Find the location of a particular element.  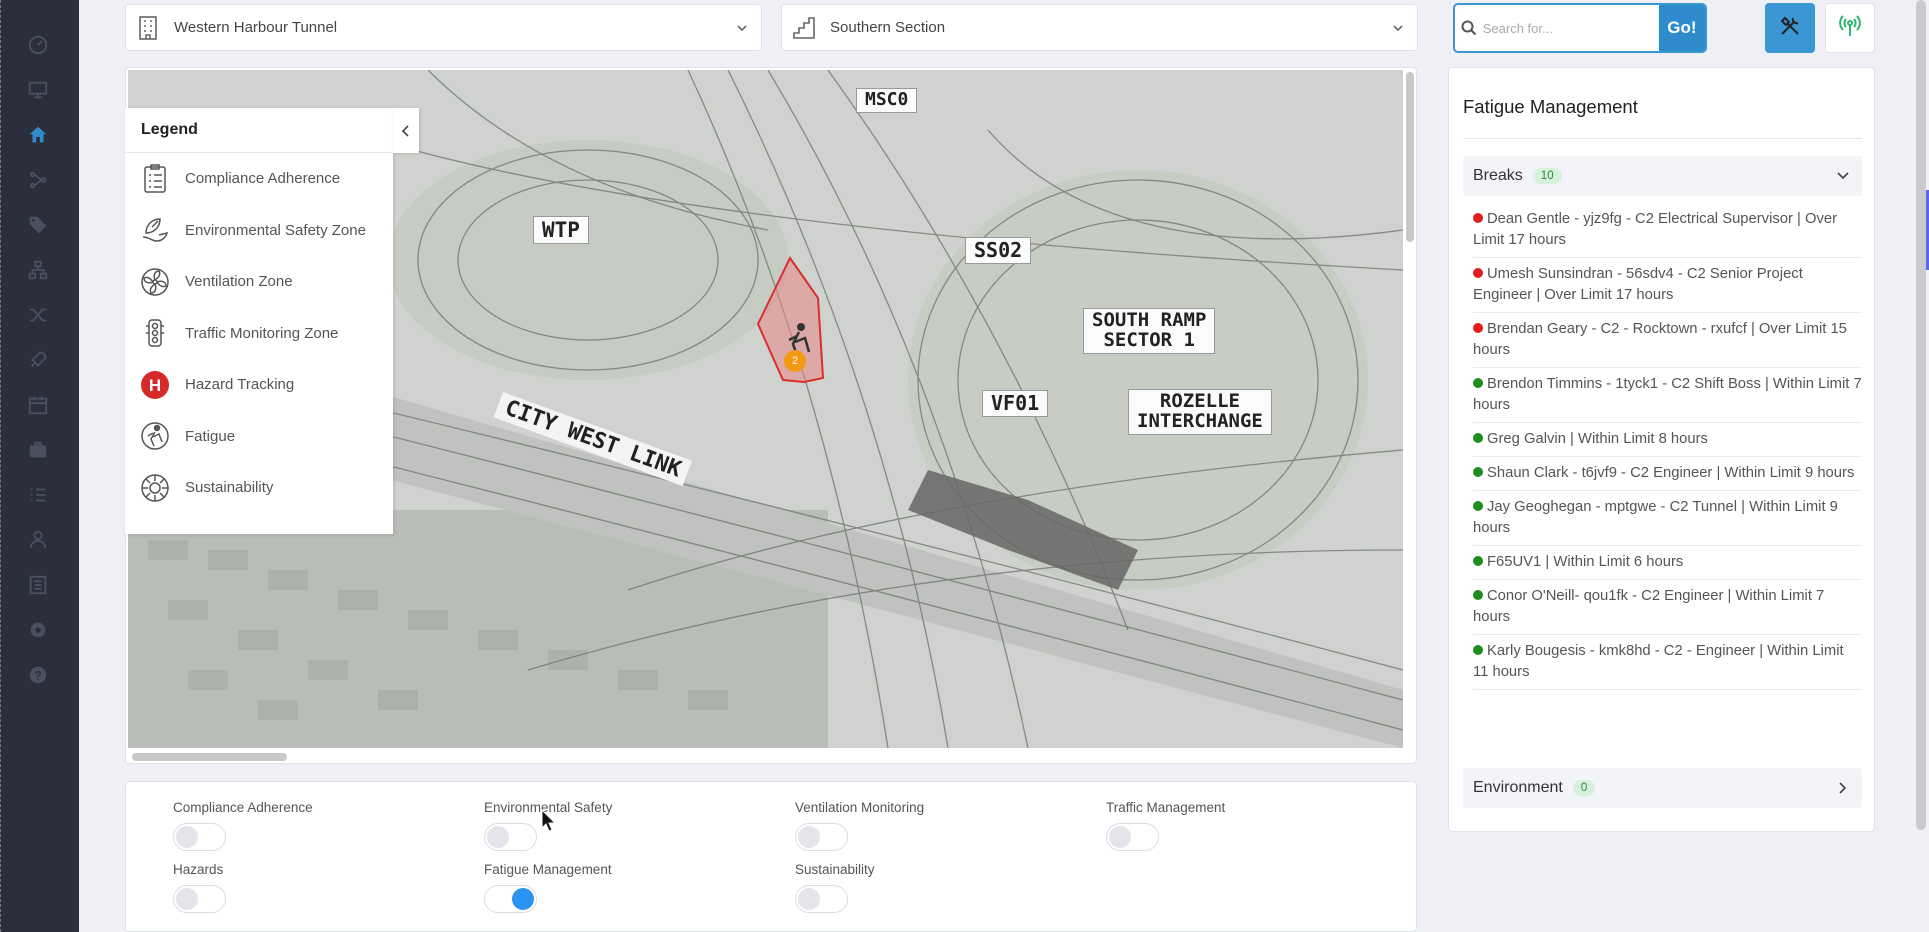

page-scrollbar is located at coordinates (1921, 415).